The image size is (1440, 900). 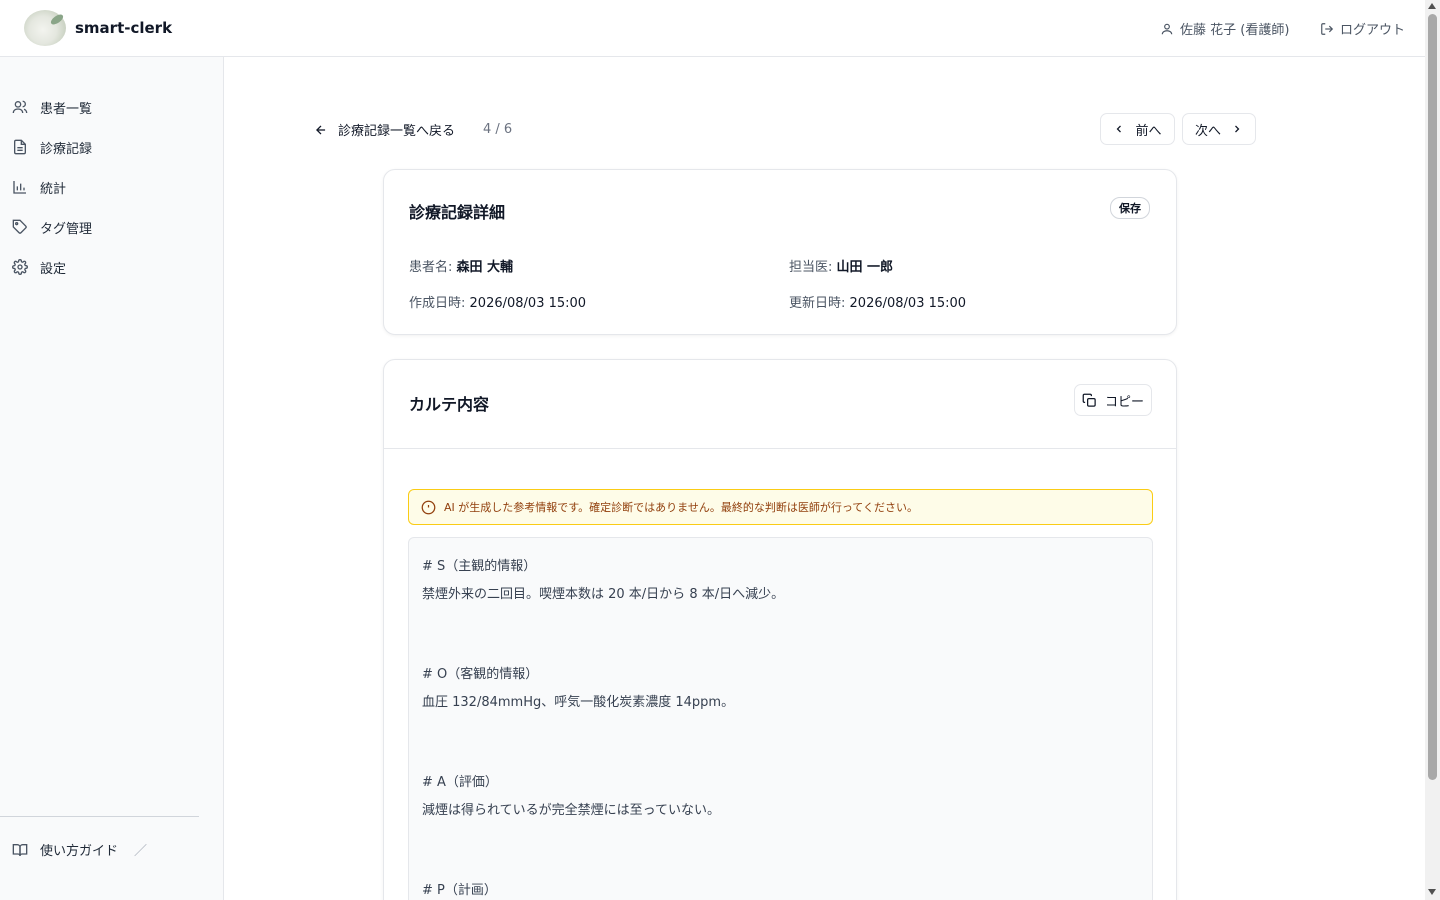 What do you see at coordinates (908, 303) in the screenshot?
I see `updated-value: 2026/08/03 15:00` at bounding box center [908, 303].